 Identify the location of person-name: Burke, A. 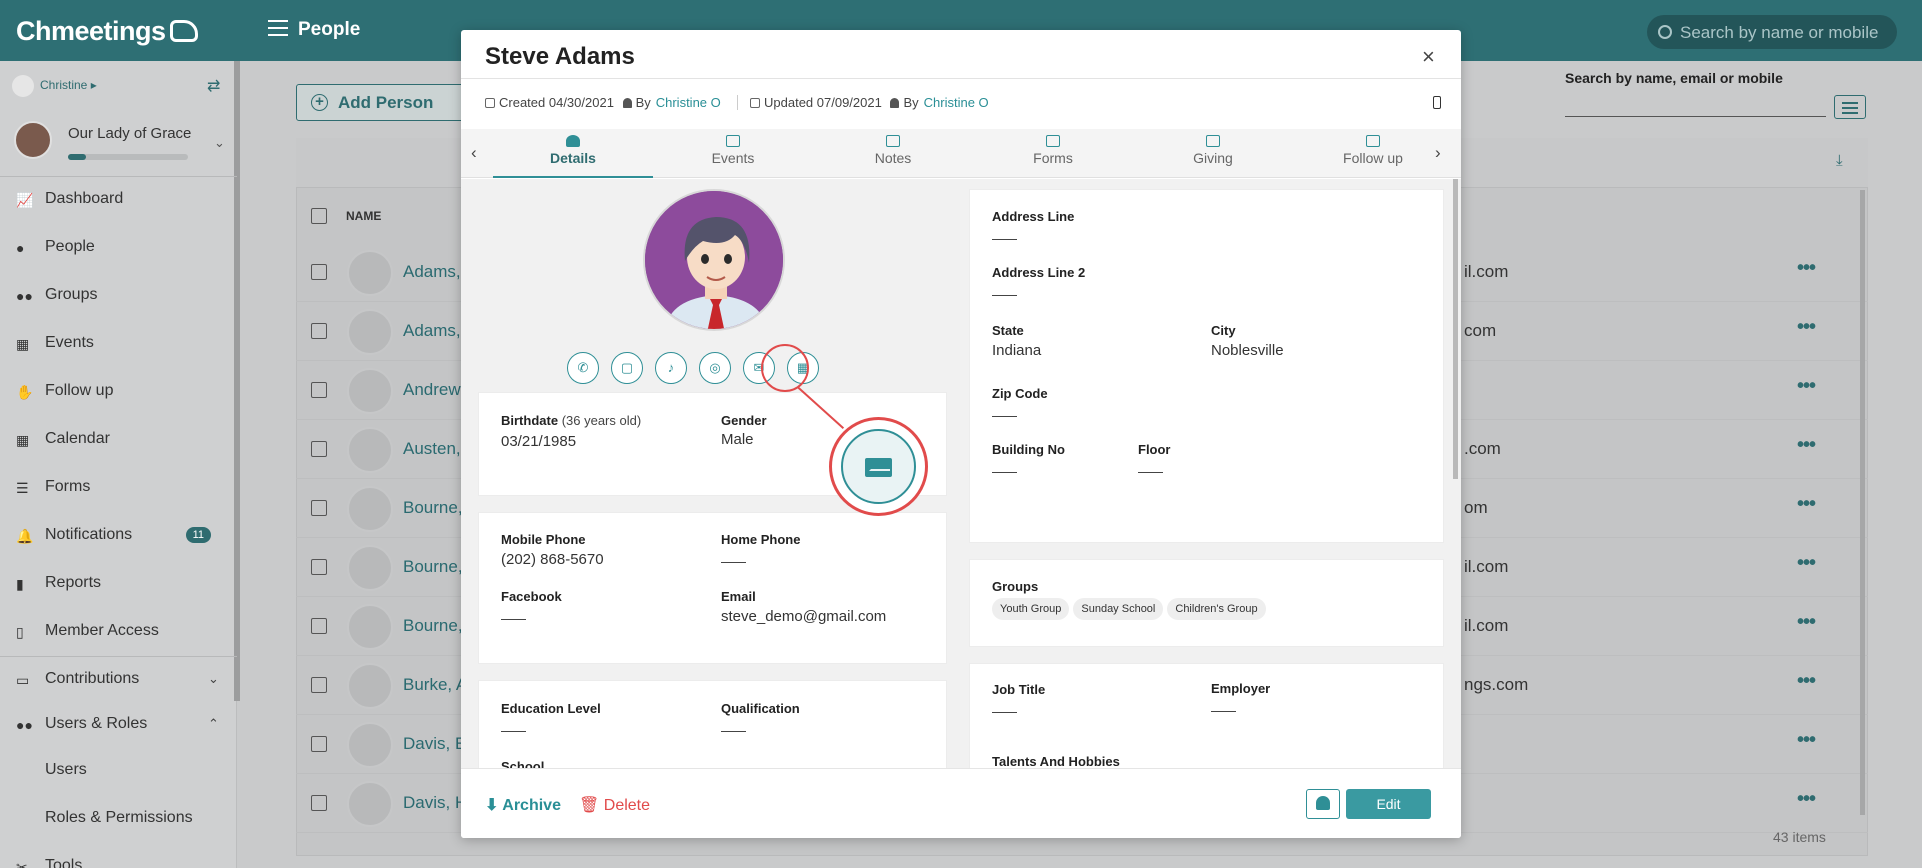
(435, 685).